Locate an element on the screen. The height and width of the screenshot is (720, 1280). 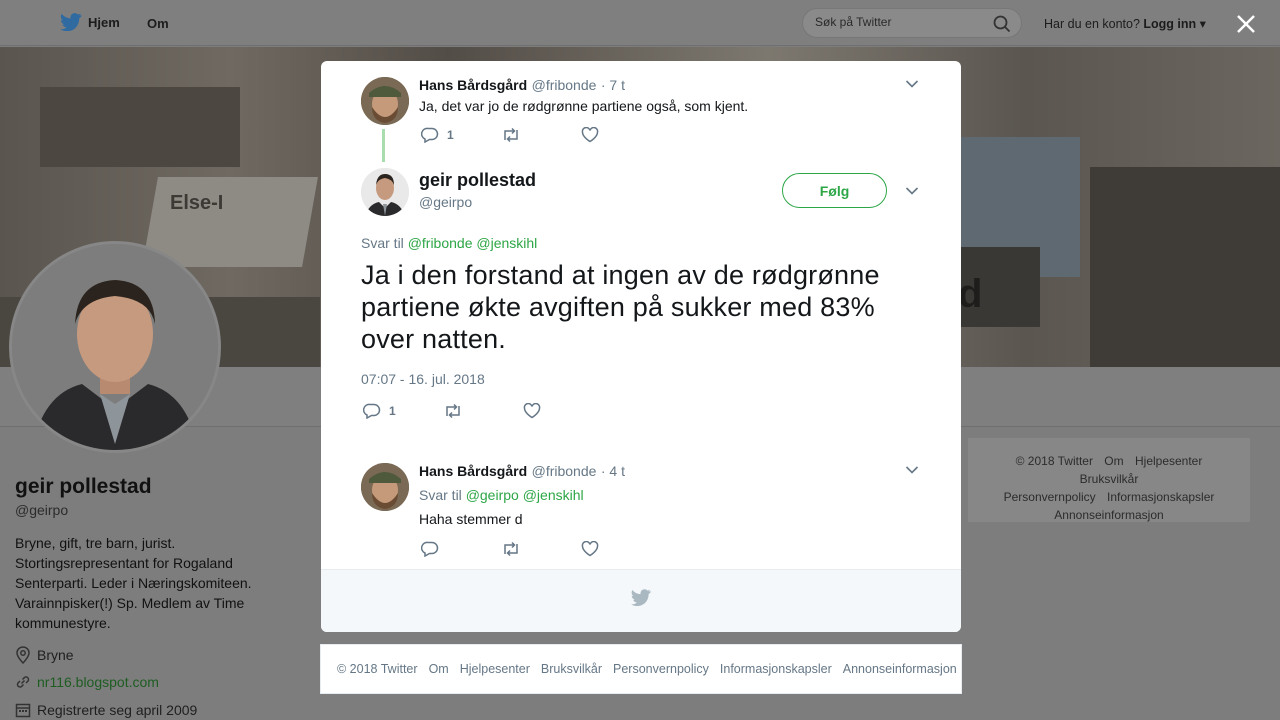
tweet-time: · 4 t is located at coordinates (613, 471).